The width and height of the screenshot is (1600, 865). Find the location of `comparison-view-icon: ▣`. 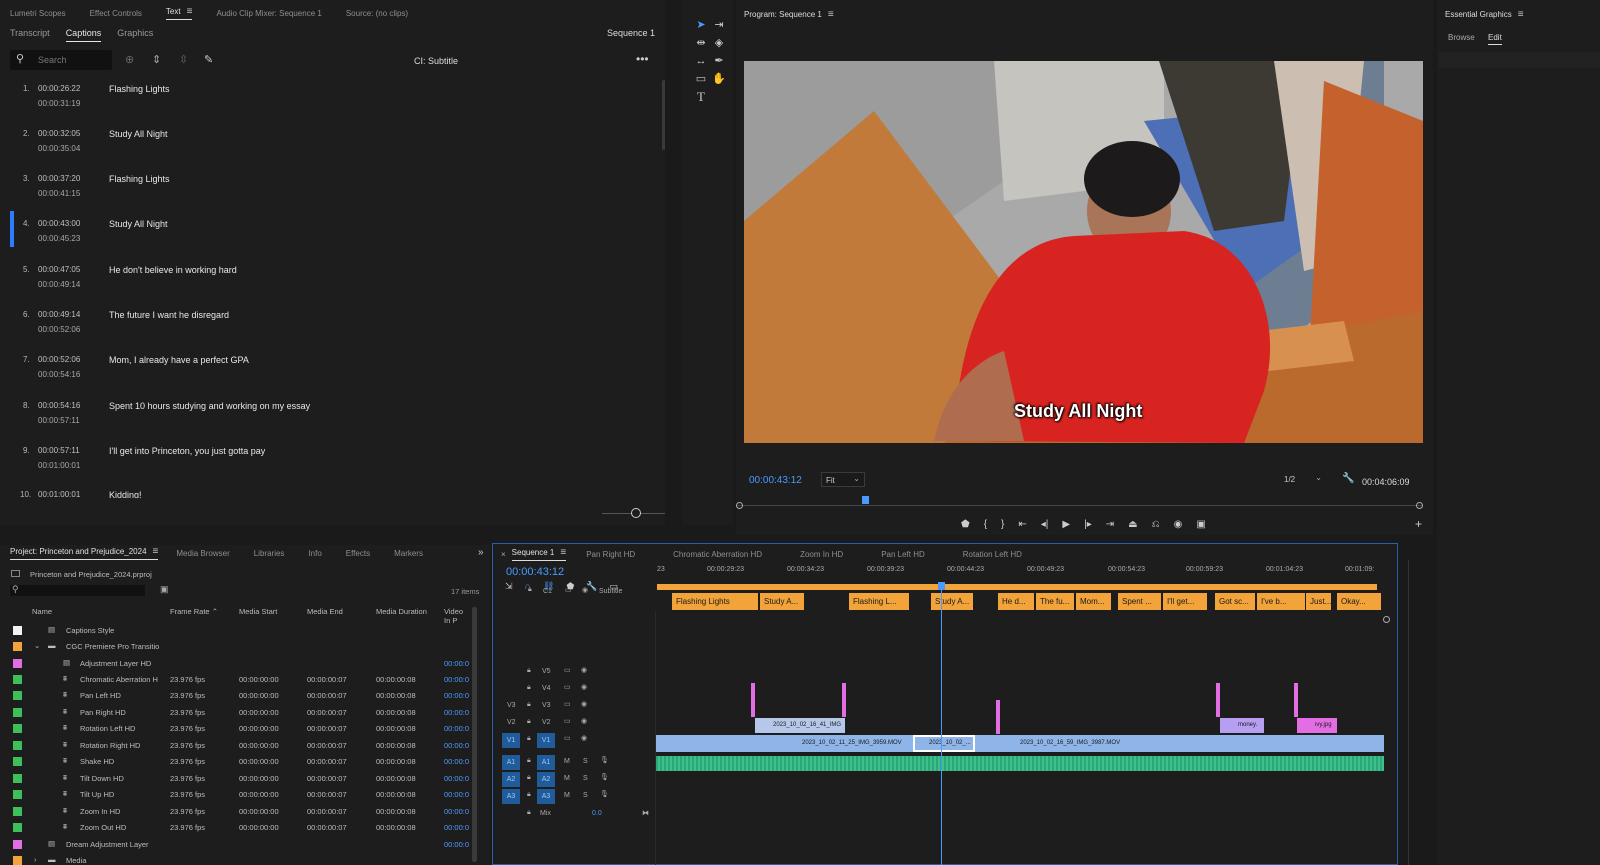

comparison-view-icon: ▣ is located at coordinates (1200, 524).